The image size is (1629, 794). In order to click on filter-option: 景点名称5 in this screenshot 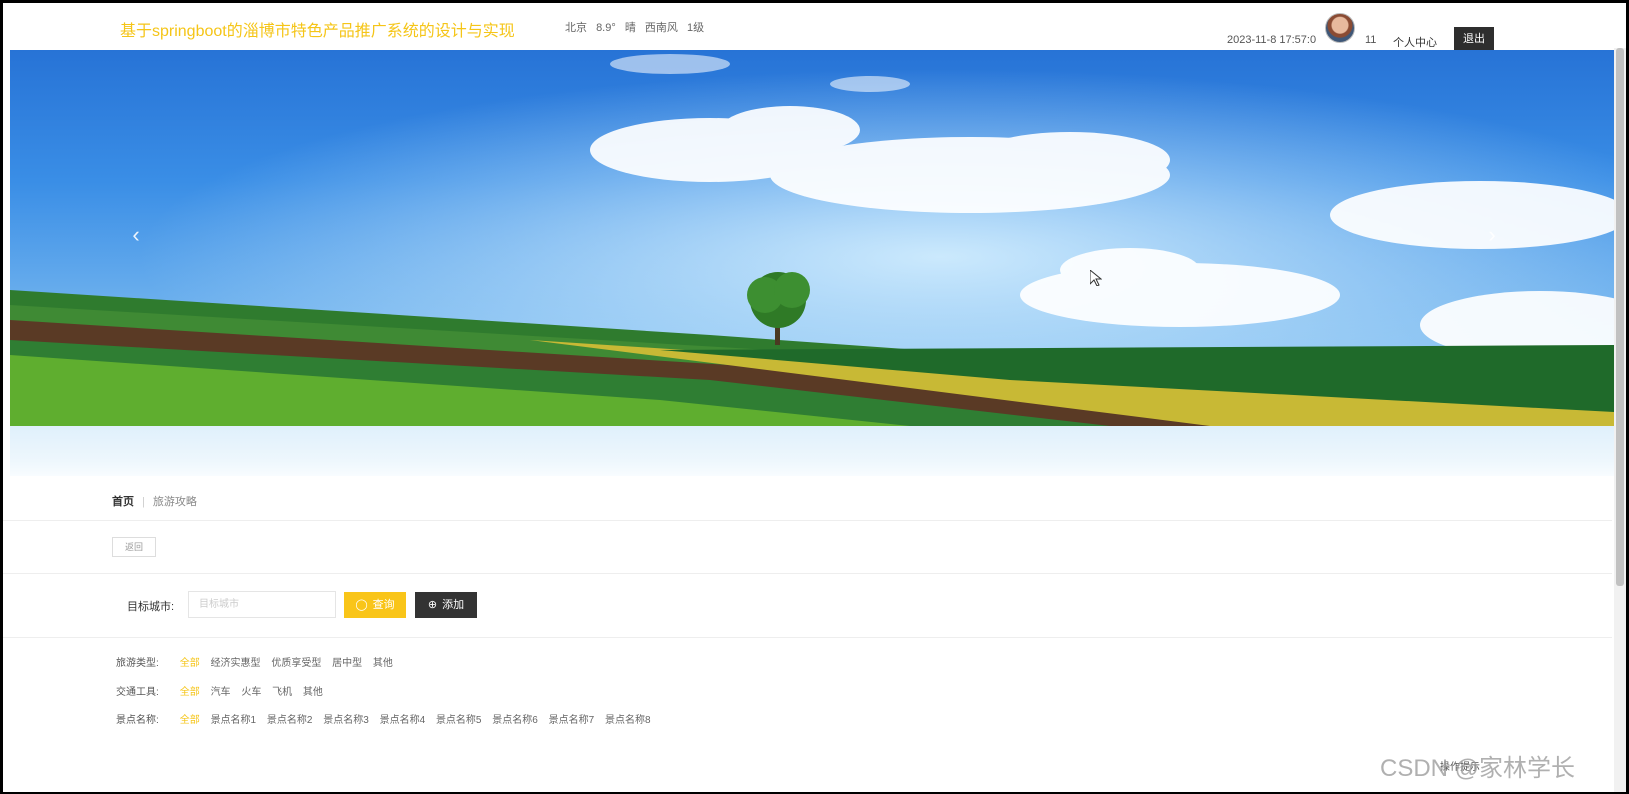, I will do `click(459, 720)`.